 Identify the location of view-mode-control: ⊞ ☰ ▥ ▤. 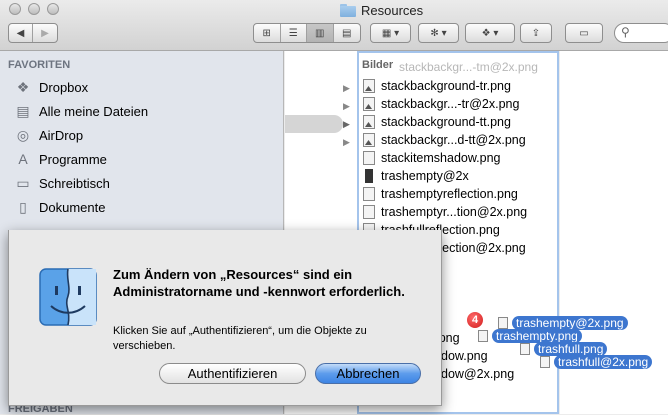
(307, 33).